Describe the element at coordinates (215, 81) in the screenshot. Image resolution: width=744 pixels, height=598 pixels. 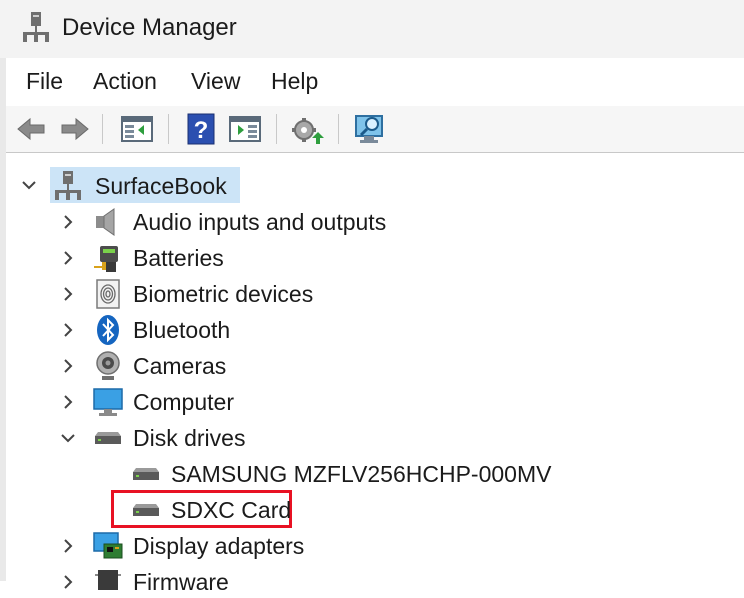
I see `menu-view: View` at that location.